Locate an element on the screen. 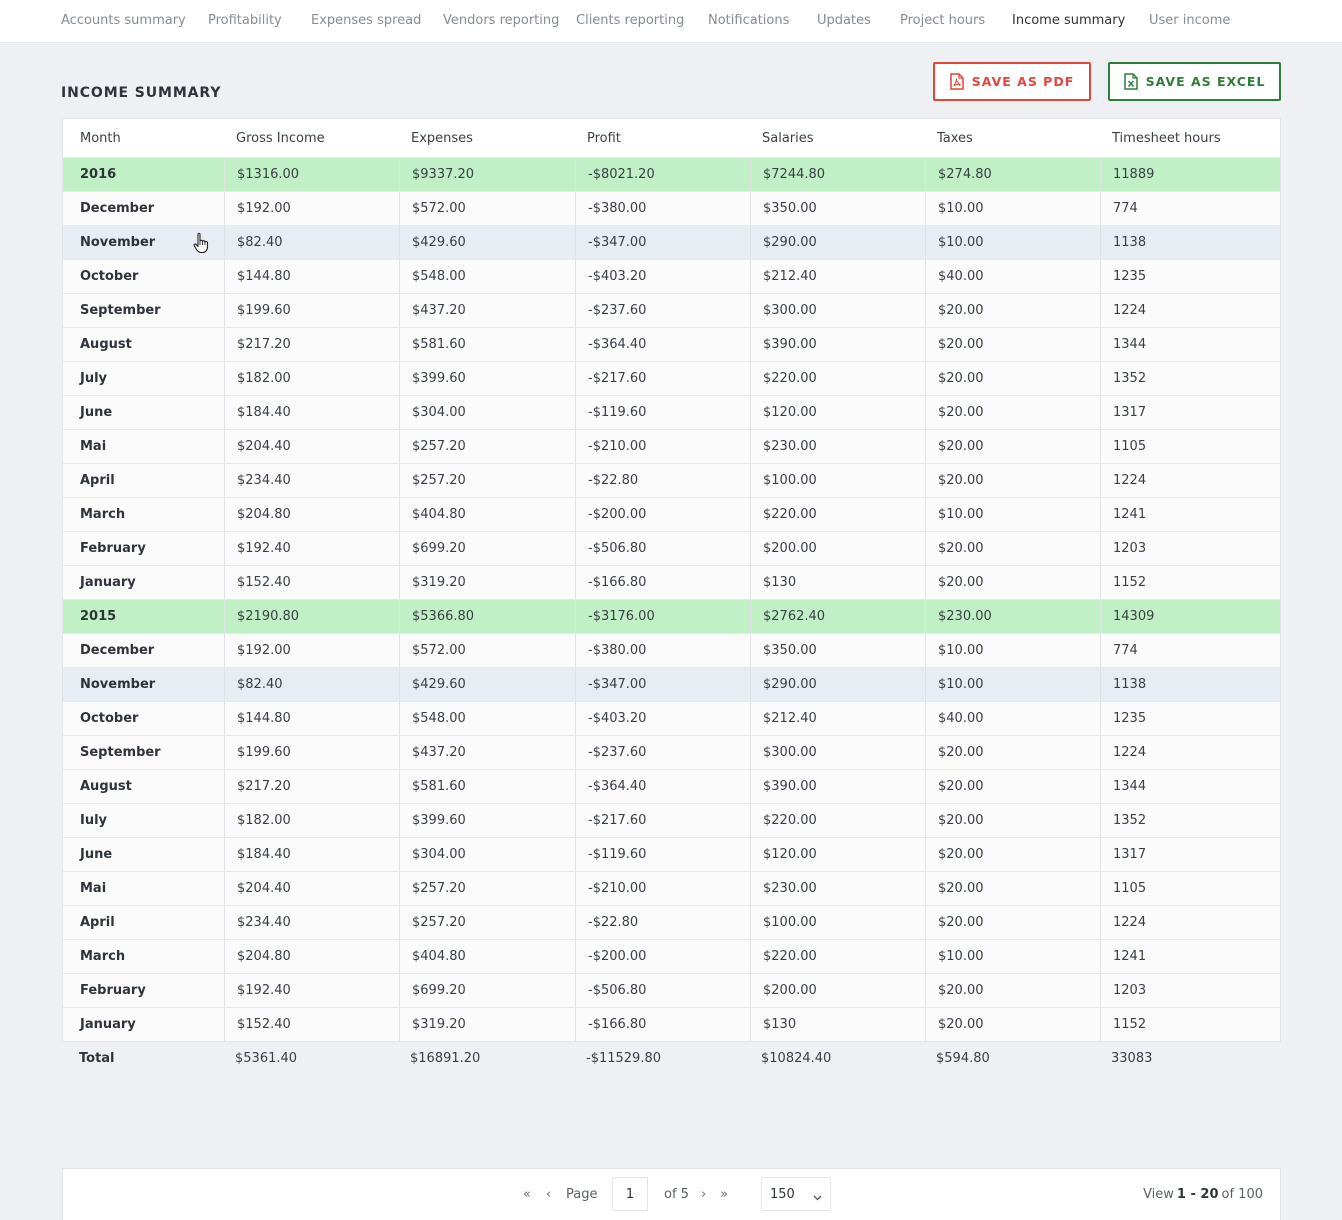 The height and width of the screenshot is (1220, 1342). column-header-month: Month is located at coordinates (100, 138).